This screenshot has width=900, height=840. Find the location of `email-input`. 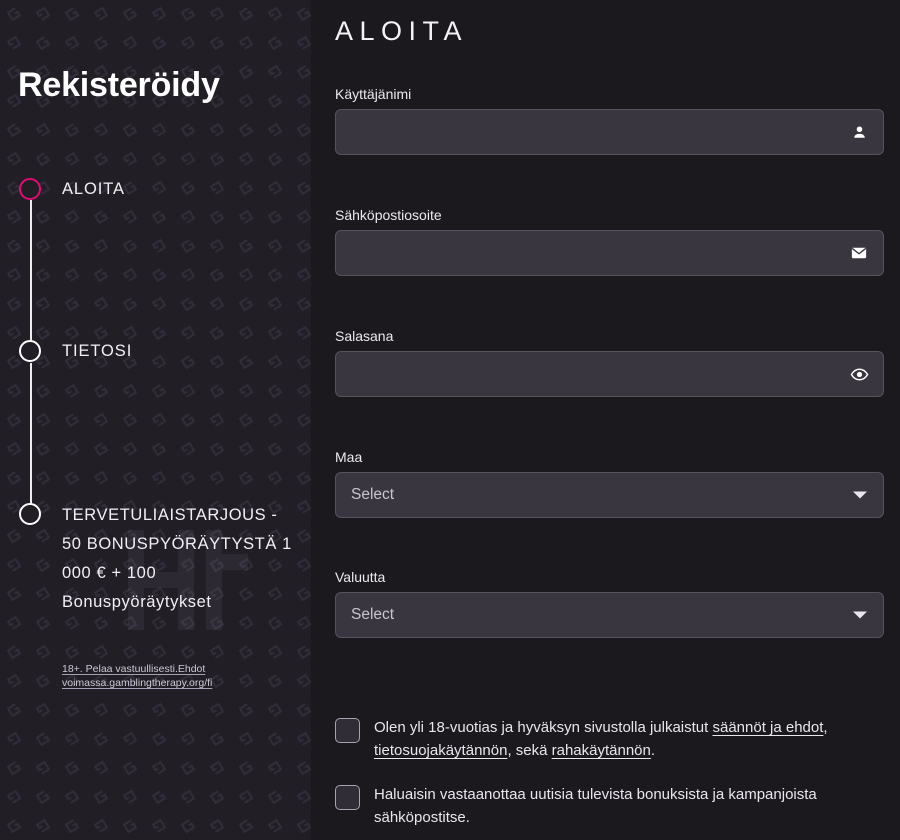

email-input is located at coordinates (609, 253).